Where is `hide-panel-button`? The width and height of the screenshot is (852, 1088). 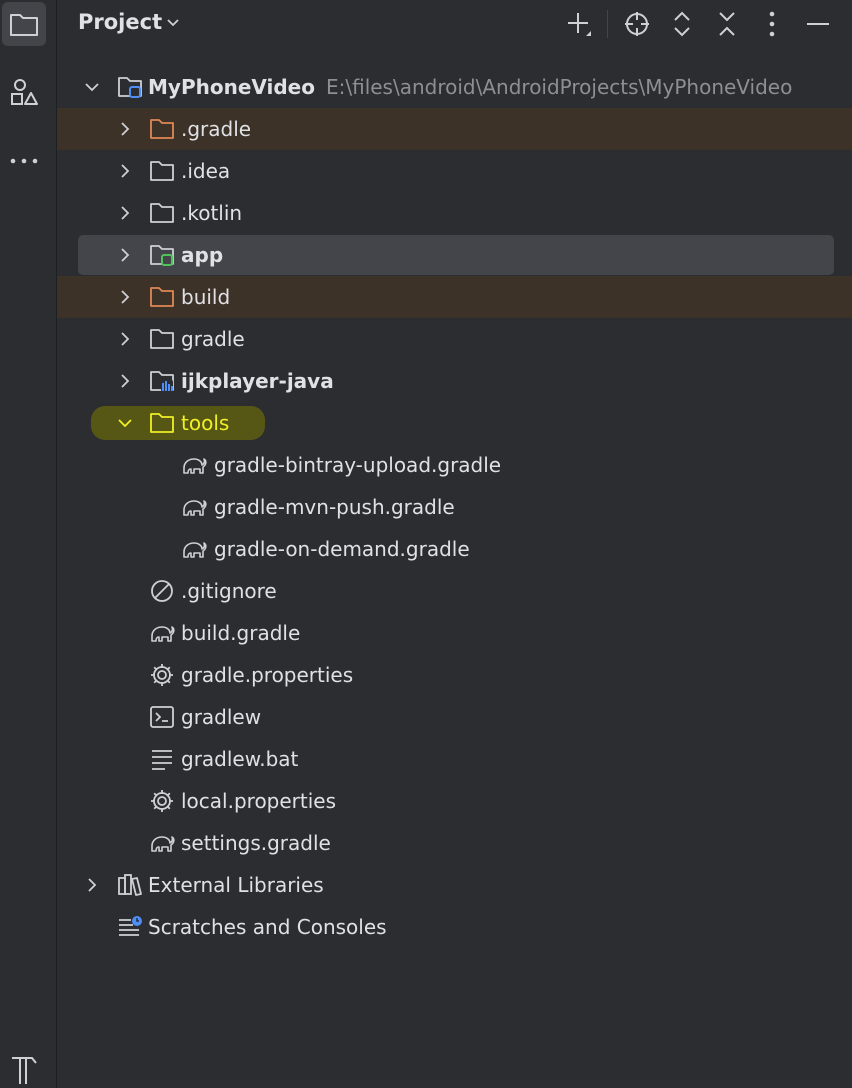 hide-panel-button is located at coordinates (818, 24).